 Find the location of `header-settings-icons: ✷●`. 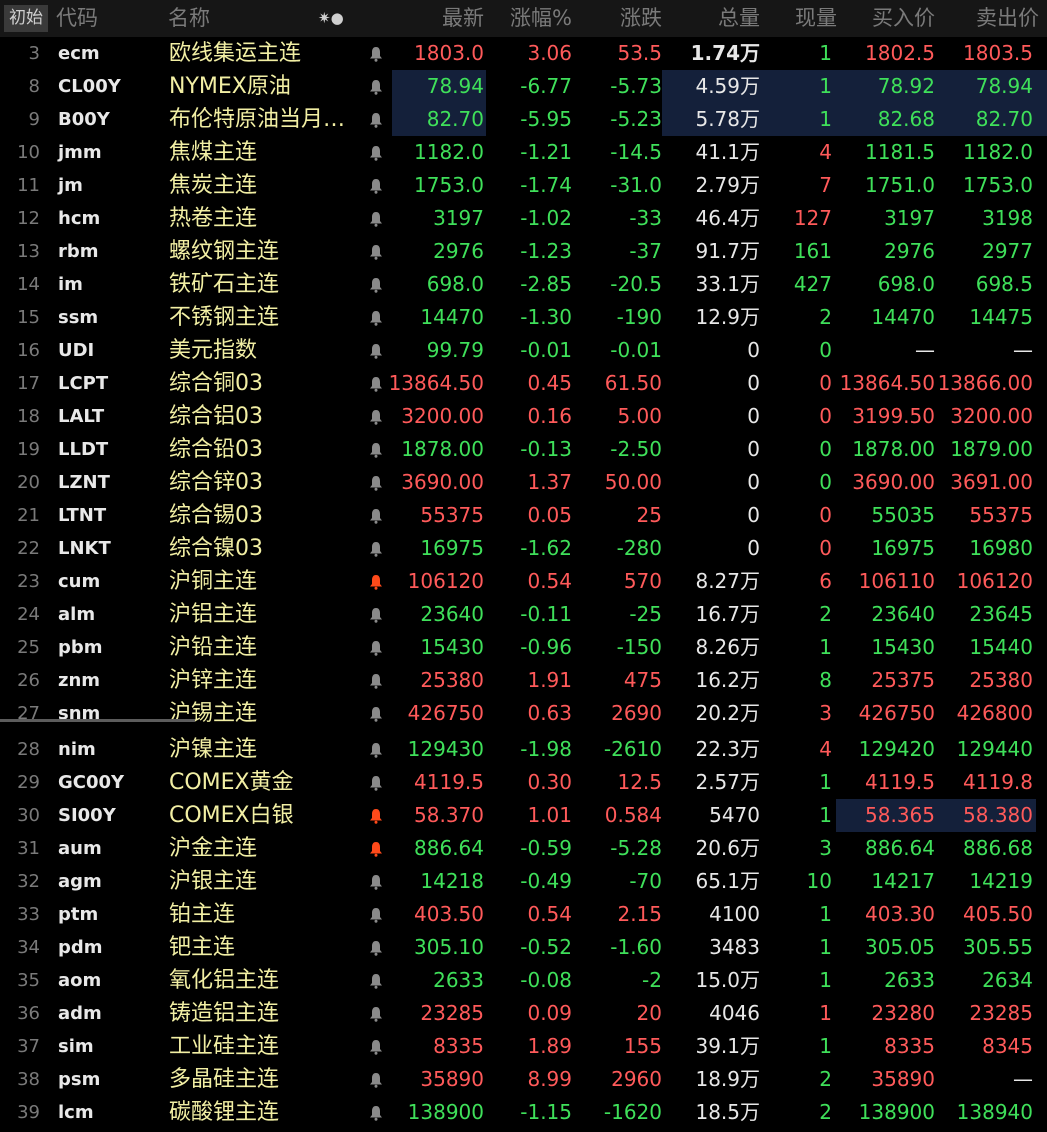

header-settings-icons: ✷● is located at coordinates (331, 18).